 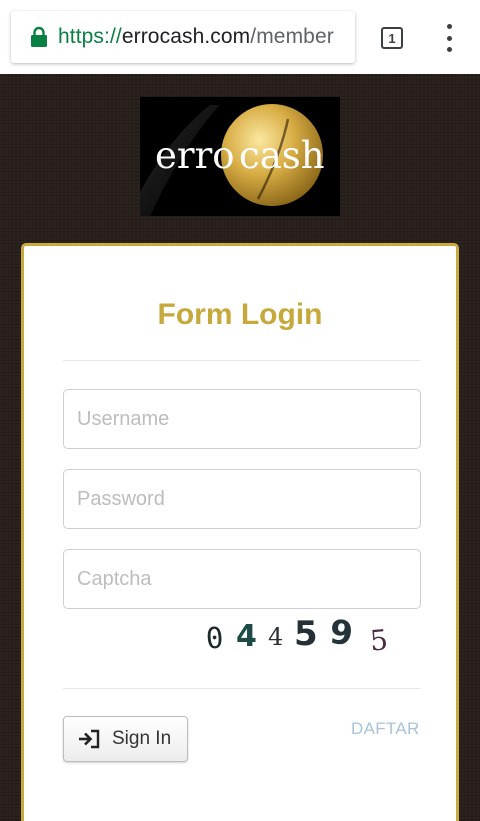 I want to click on password-input, so click(x=242, y=499).